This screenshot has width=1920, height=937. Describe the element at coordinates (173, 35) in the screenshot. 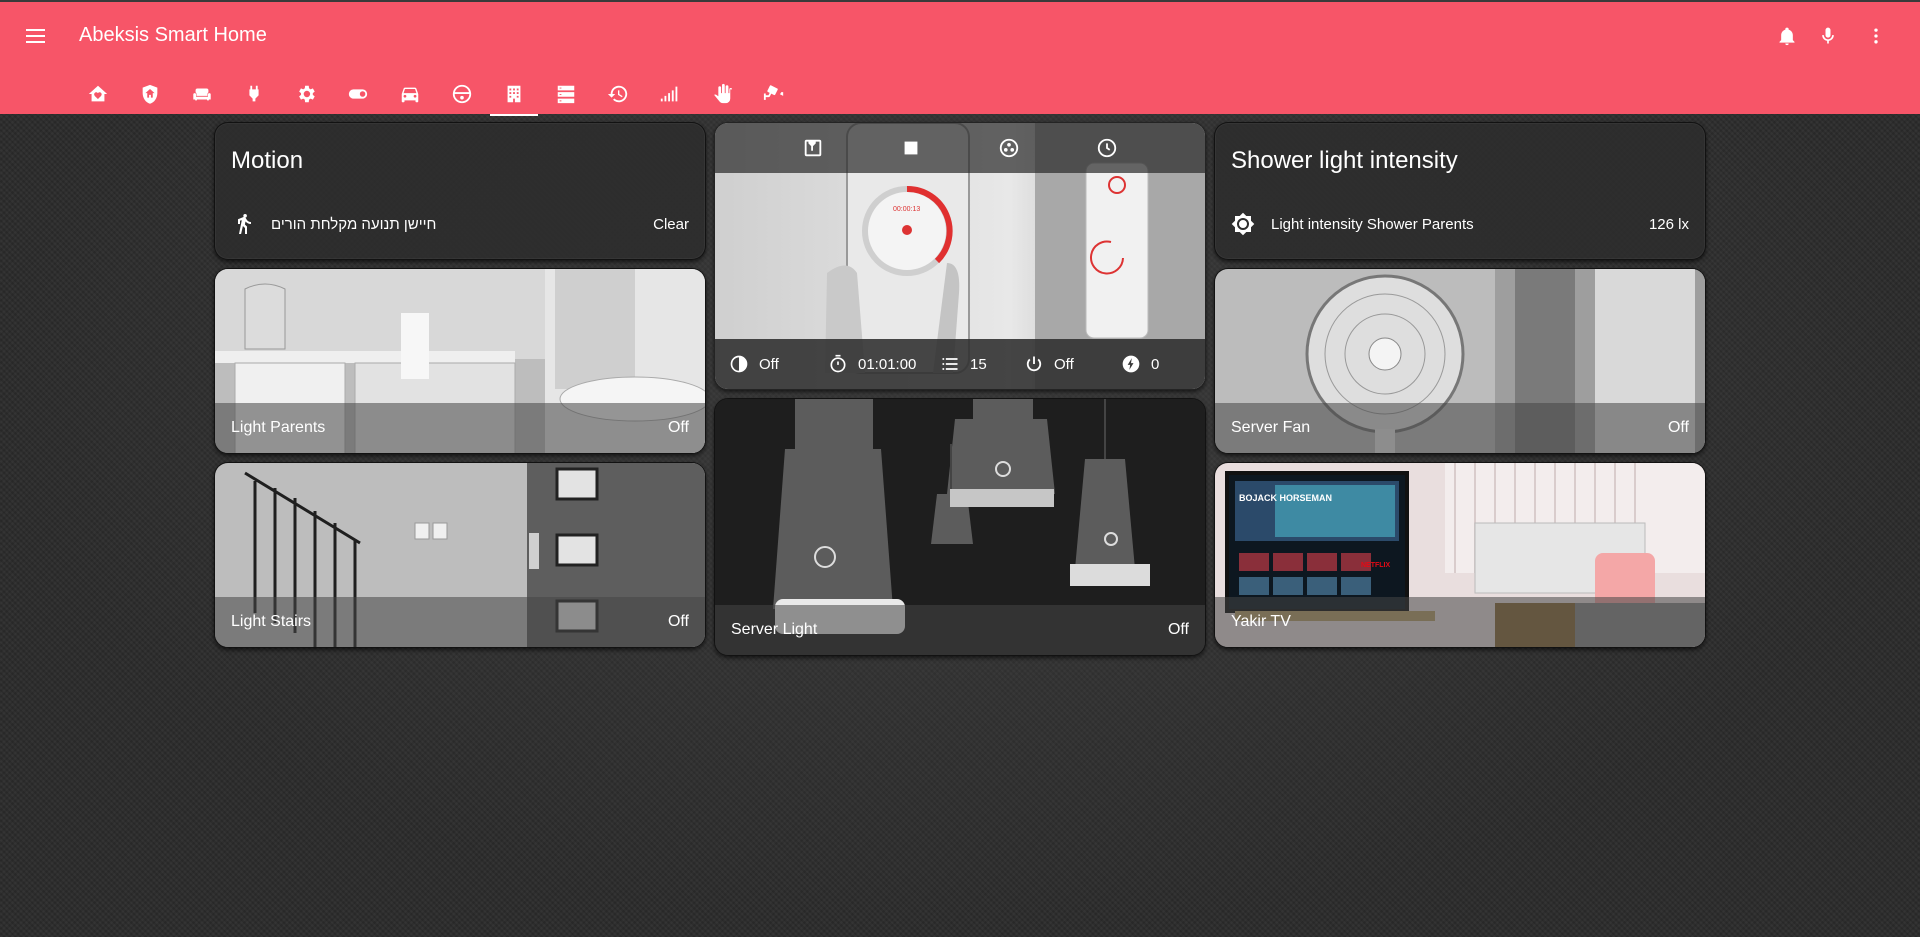

I see `app-title: Abeksis Smart Home` at that location.